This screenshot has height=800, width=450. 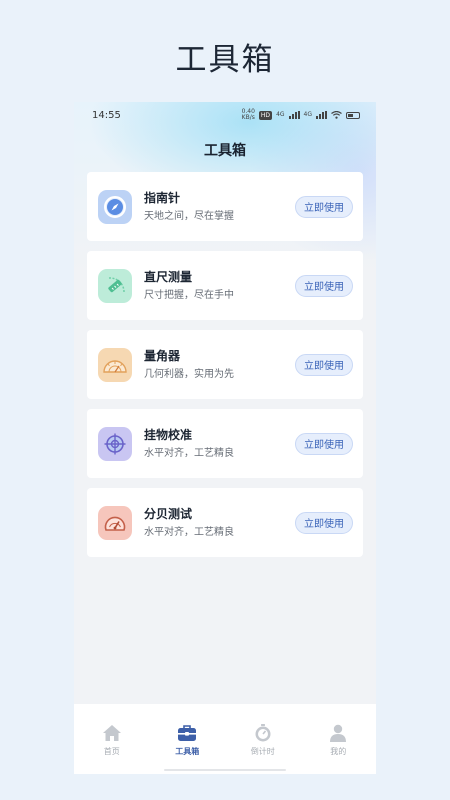 What do you see at coordinates (301, 115) in the screenshot?
I see `status-icons: 0.40 KB/s HD 4G 4G` at bounding box center [301, 115].